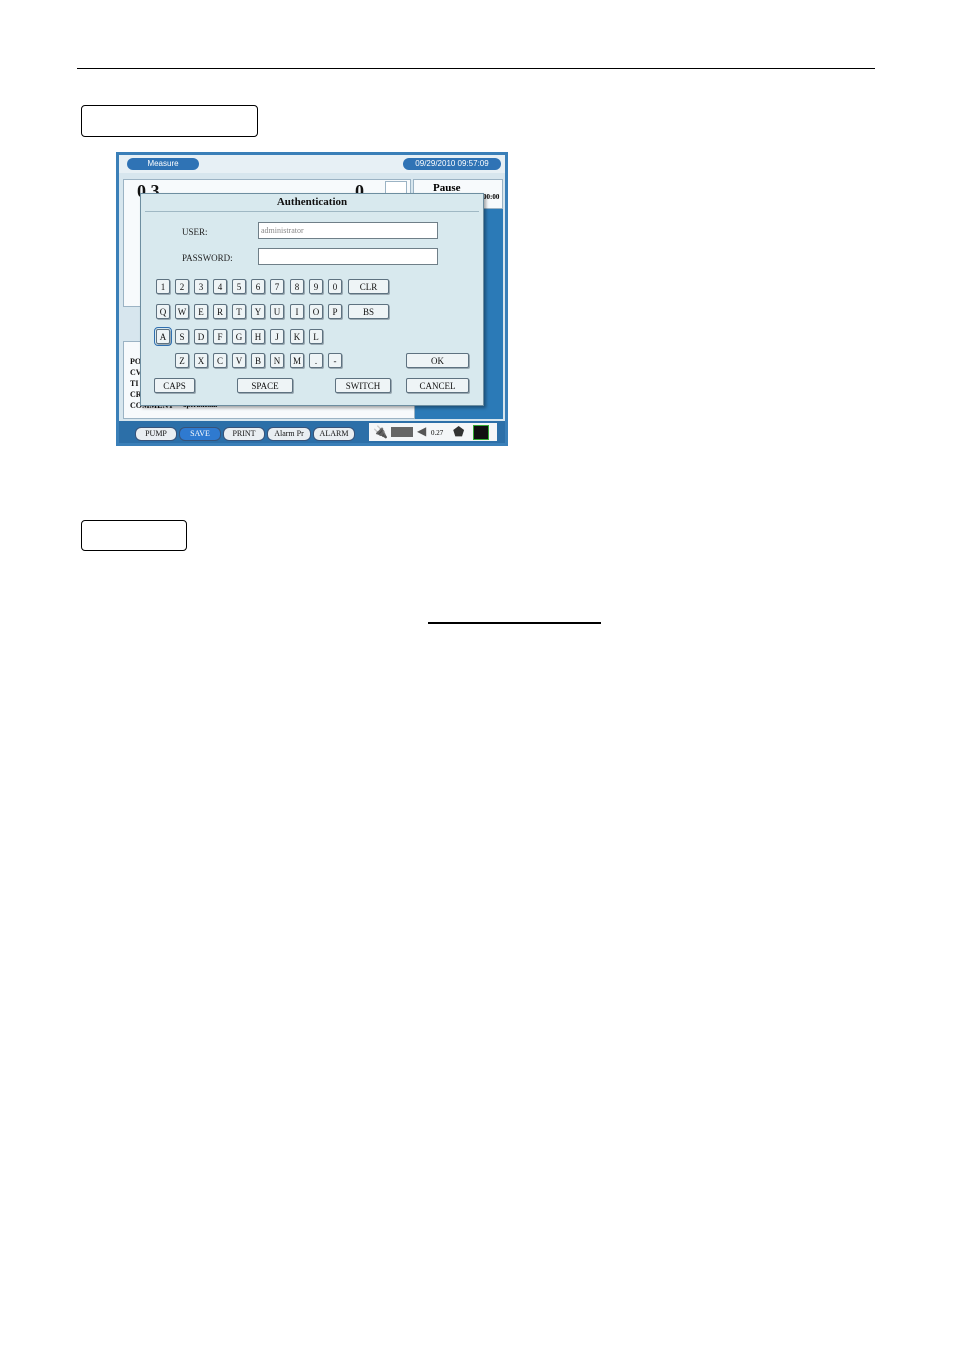 The image size is (954, 1350). I want to click on save-button: SAVE, so click(200, 434).